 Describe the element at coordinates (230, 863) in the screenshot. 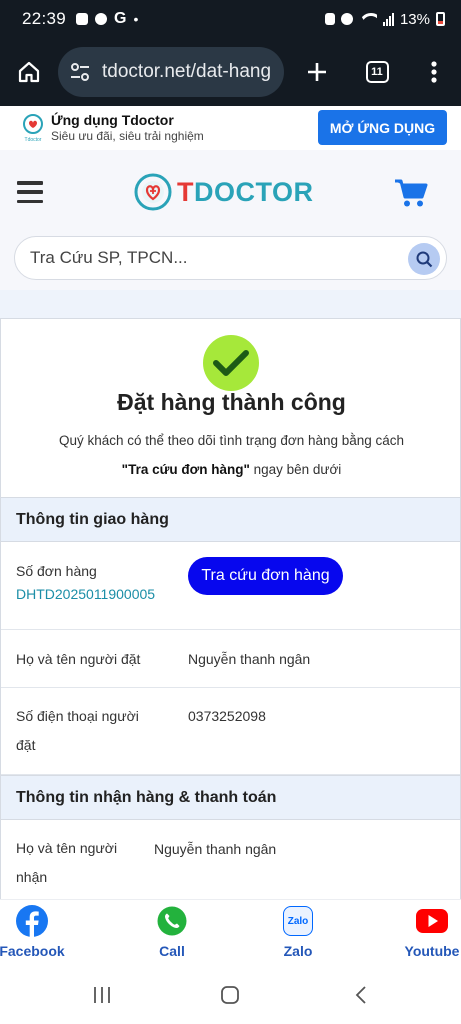

I see `receiver-name-row: Họ và tên người nhận Nguyễn thanh ngân` at that location.